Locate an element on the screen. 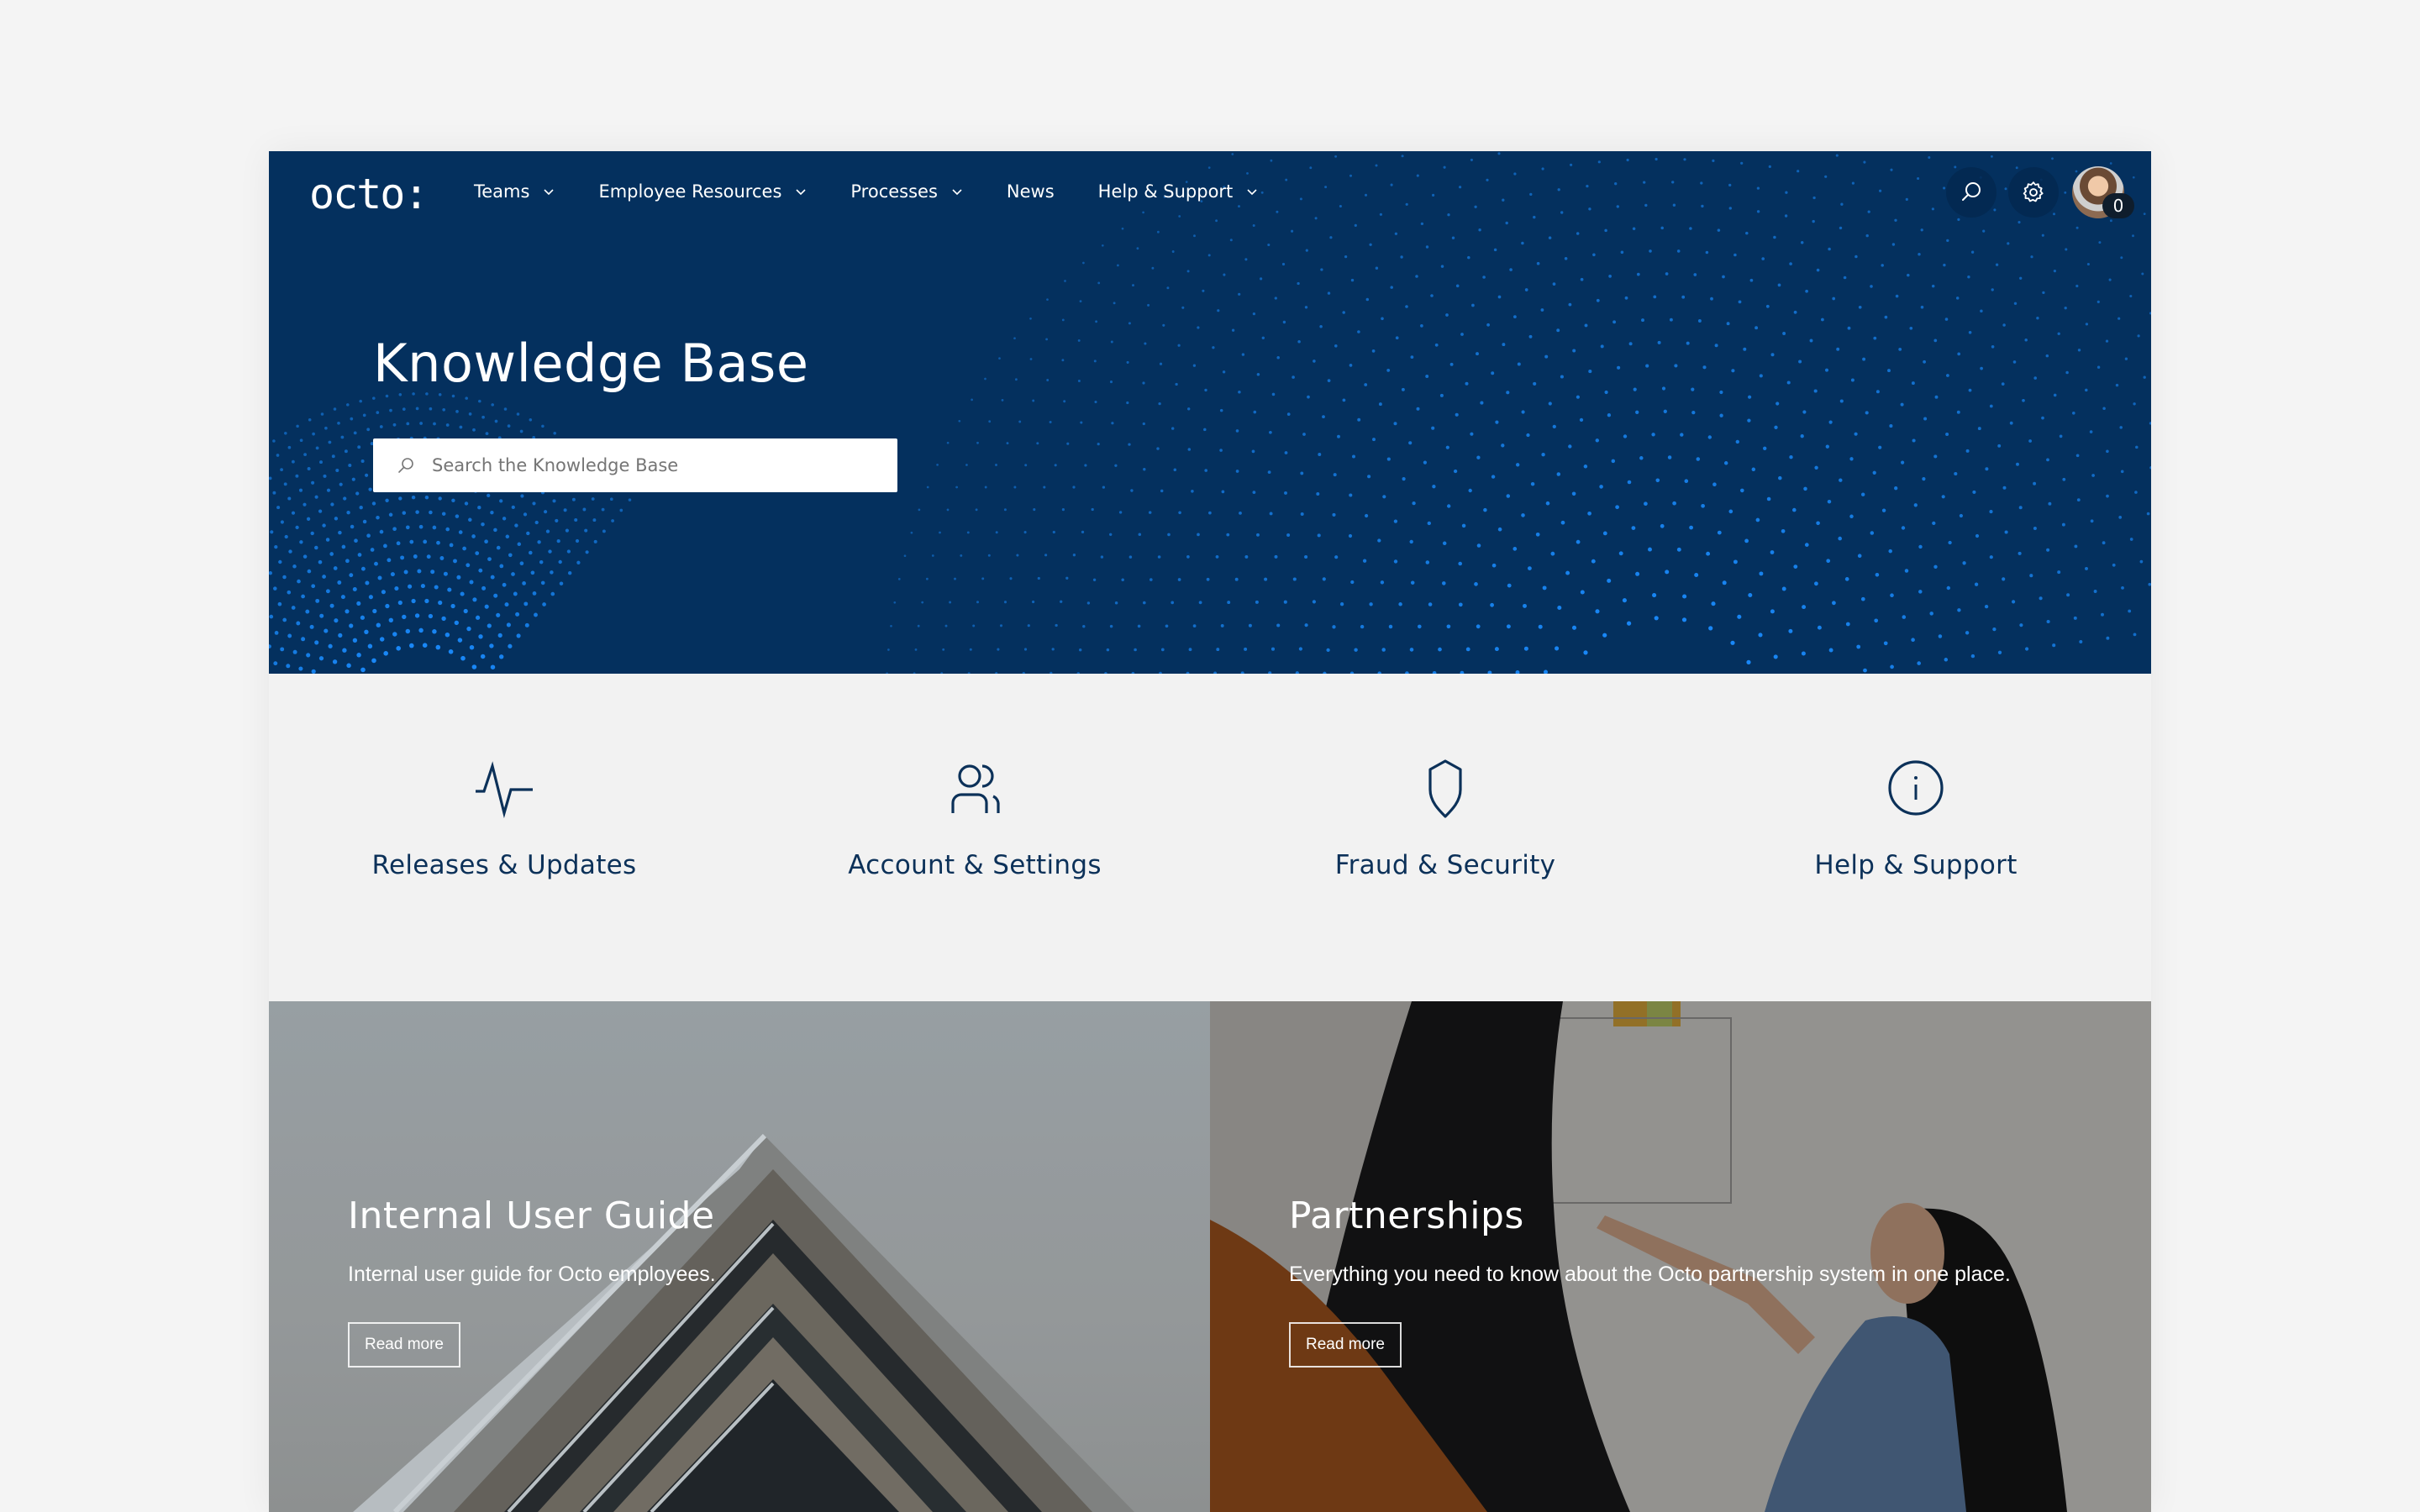 The height and width of the screenshot is (1512, 2420). nav-item-teams: Teams is located at coordinates (514, 191).